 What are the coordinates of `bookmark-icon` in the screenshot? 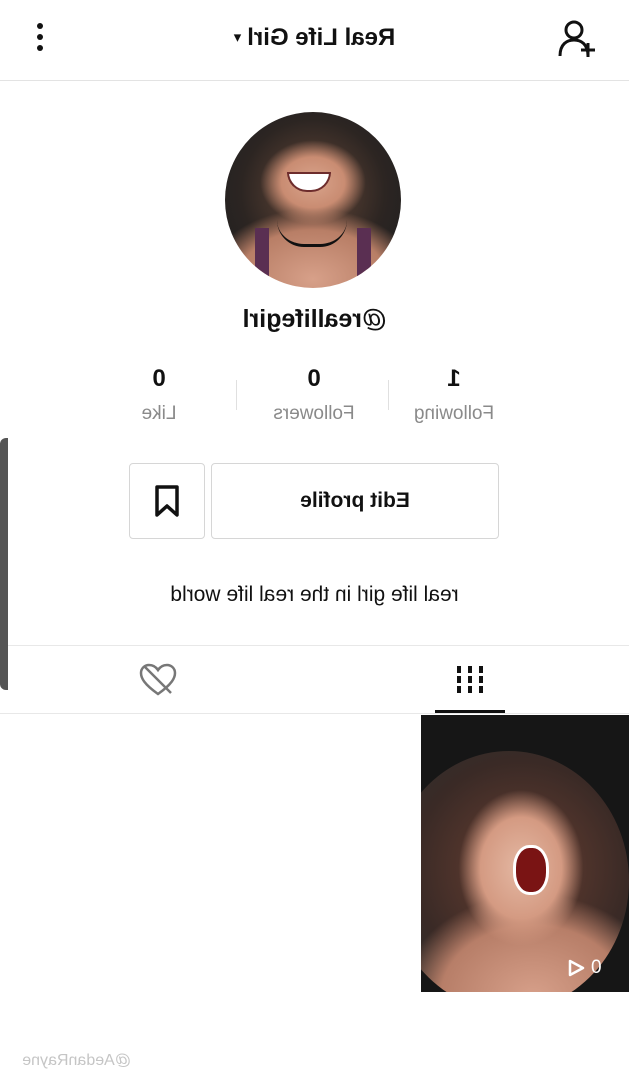 It's located at (167, 501).